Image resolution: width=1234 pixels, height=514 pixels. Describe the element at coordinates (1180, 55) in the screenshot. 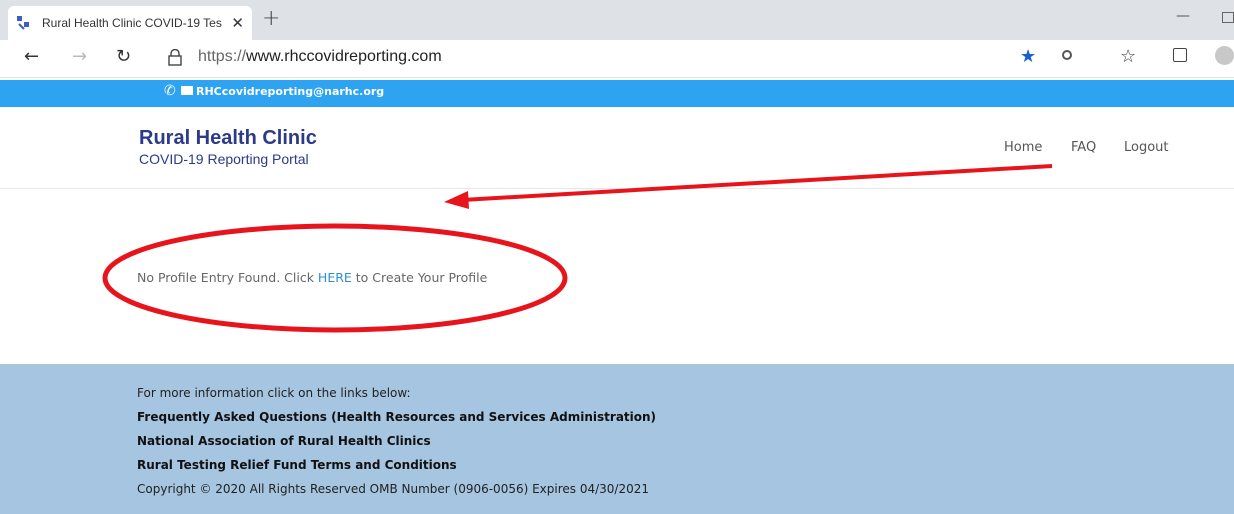

I see `collections-icon` at that location.